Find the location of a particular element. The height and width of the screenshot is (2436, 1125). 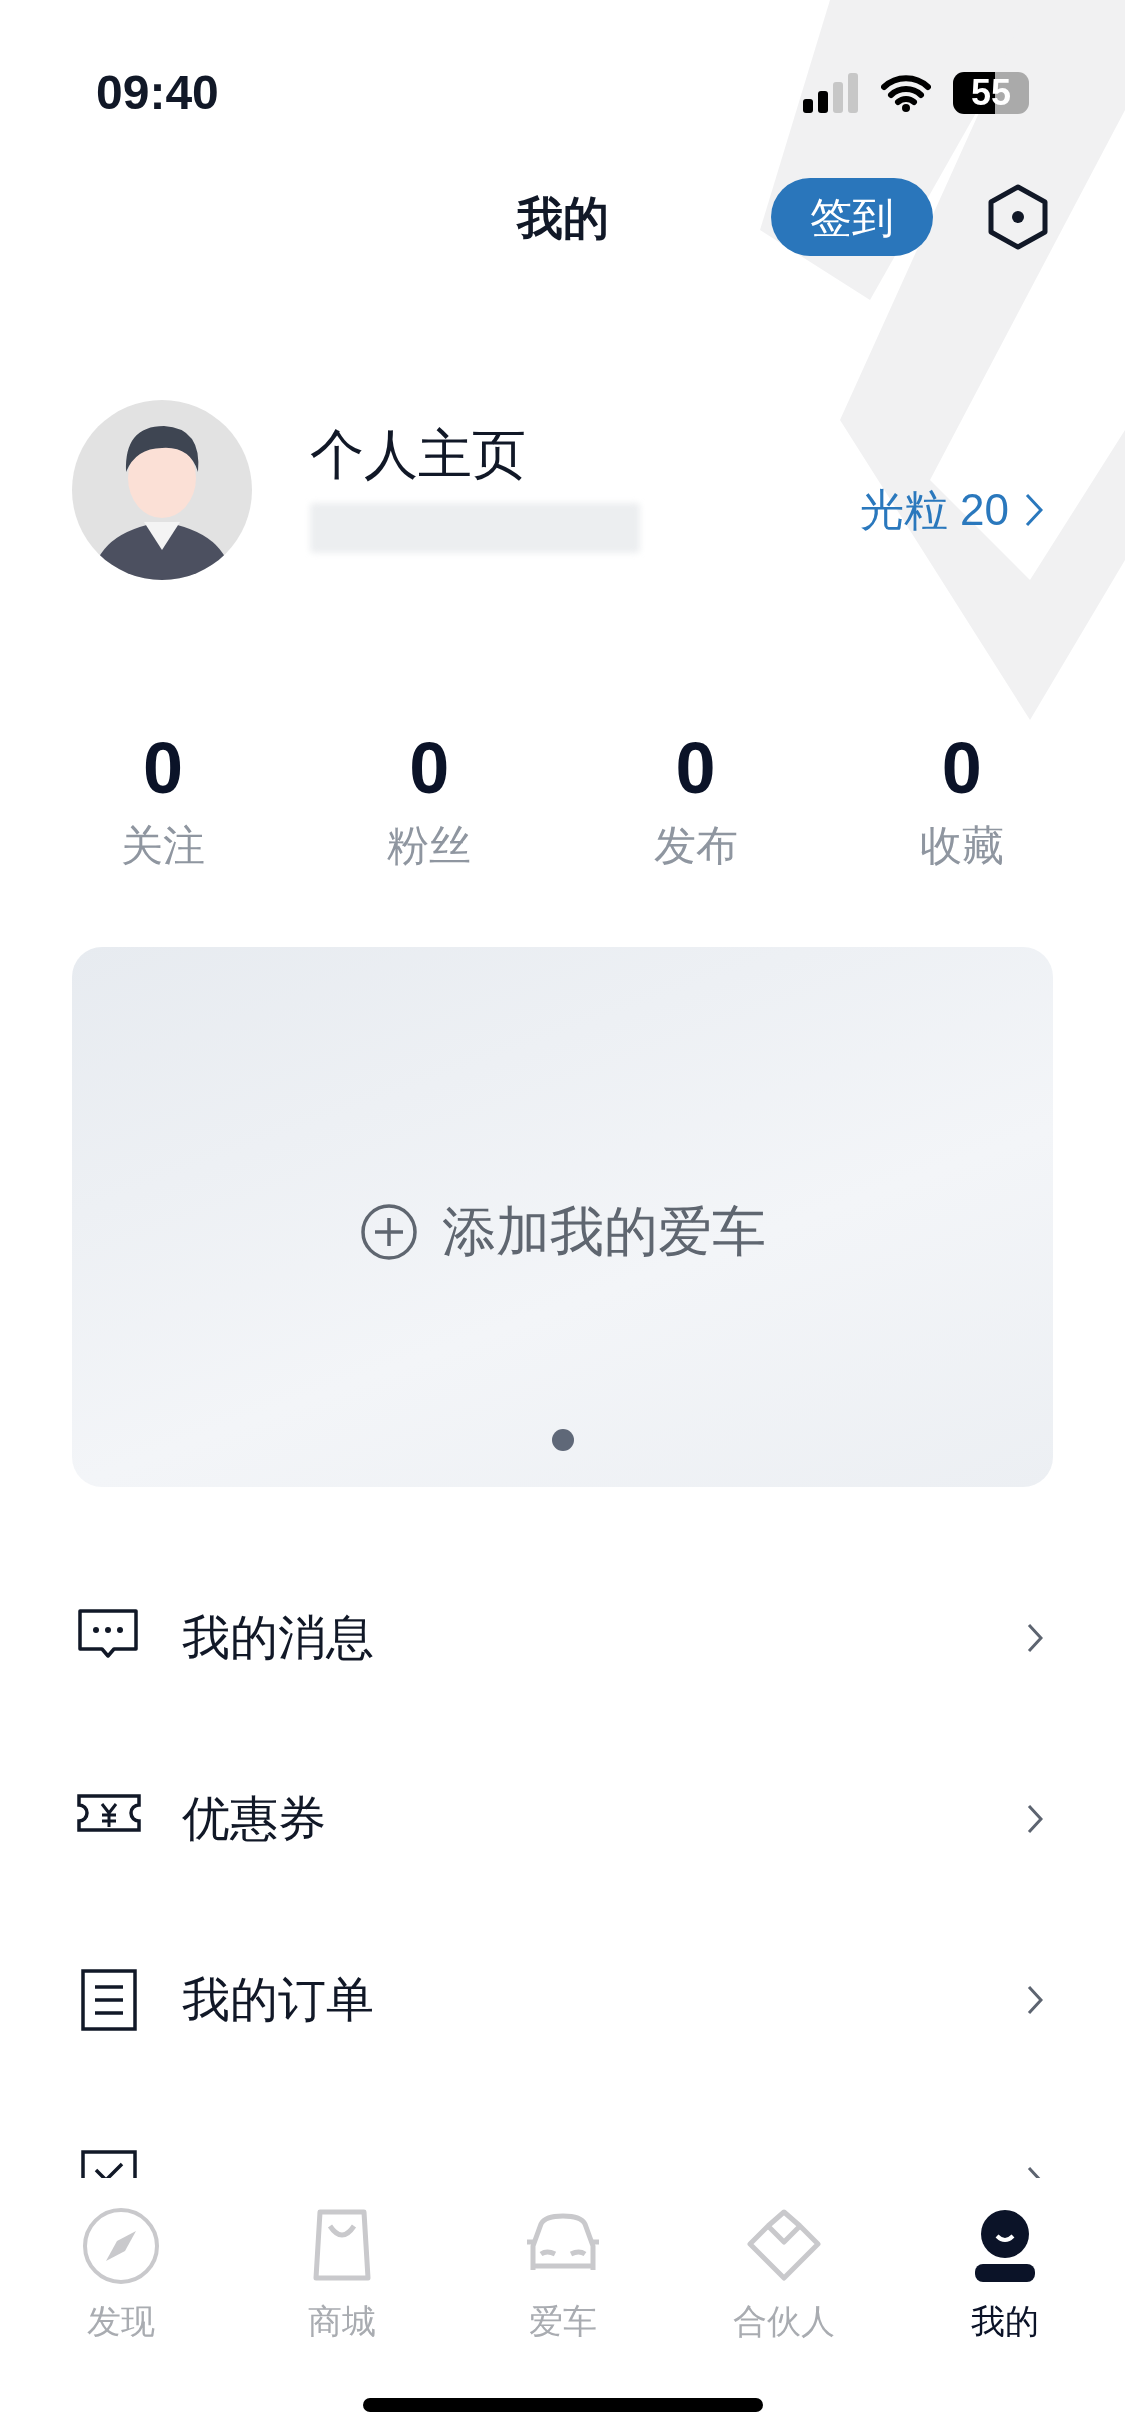

menu-label: 我的消息 is located at coordinates (278, 1637).